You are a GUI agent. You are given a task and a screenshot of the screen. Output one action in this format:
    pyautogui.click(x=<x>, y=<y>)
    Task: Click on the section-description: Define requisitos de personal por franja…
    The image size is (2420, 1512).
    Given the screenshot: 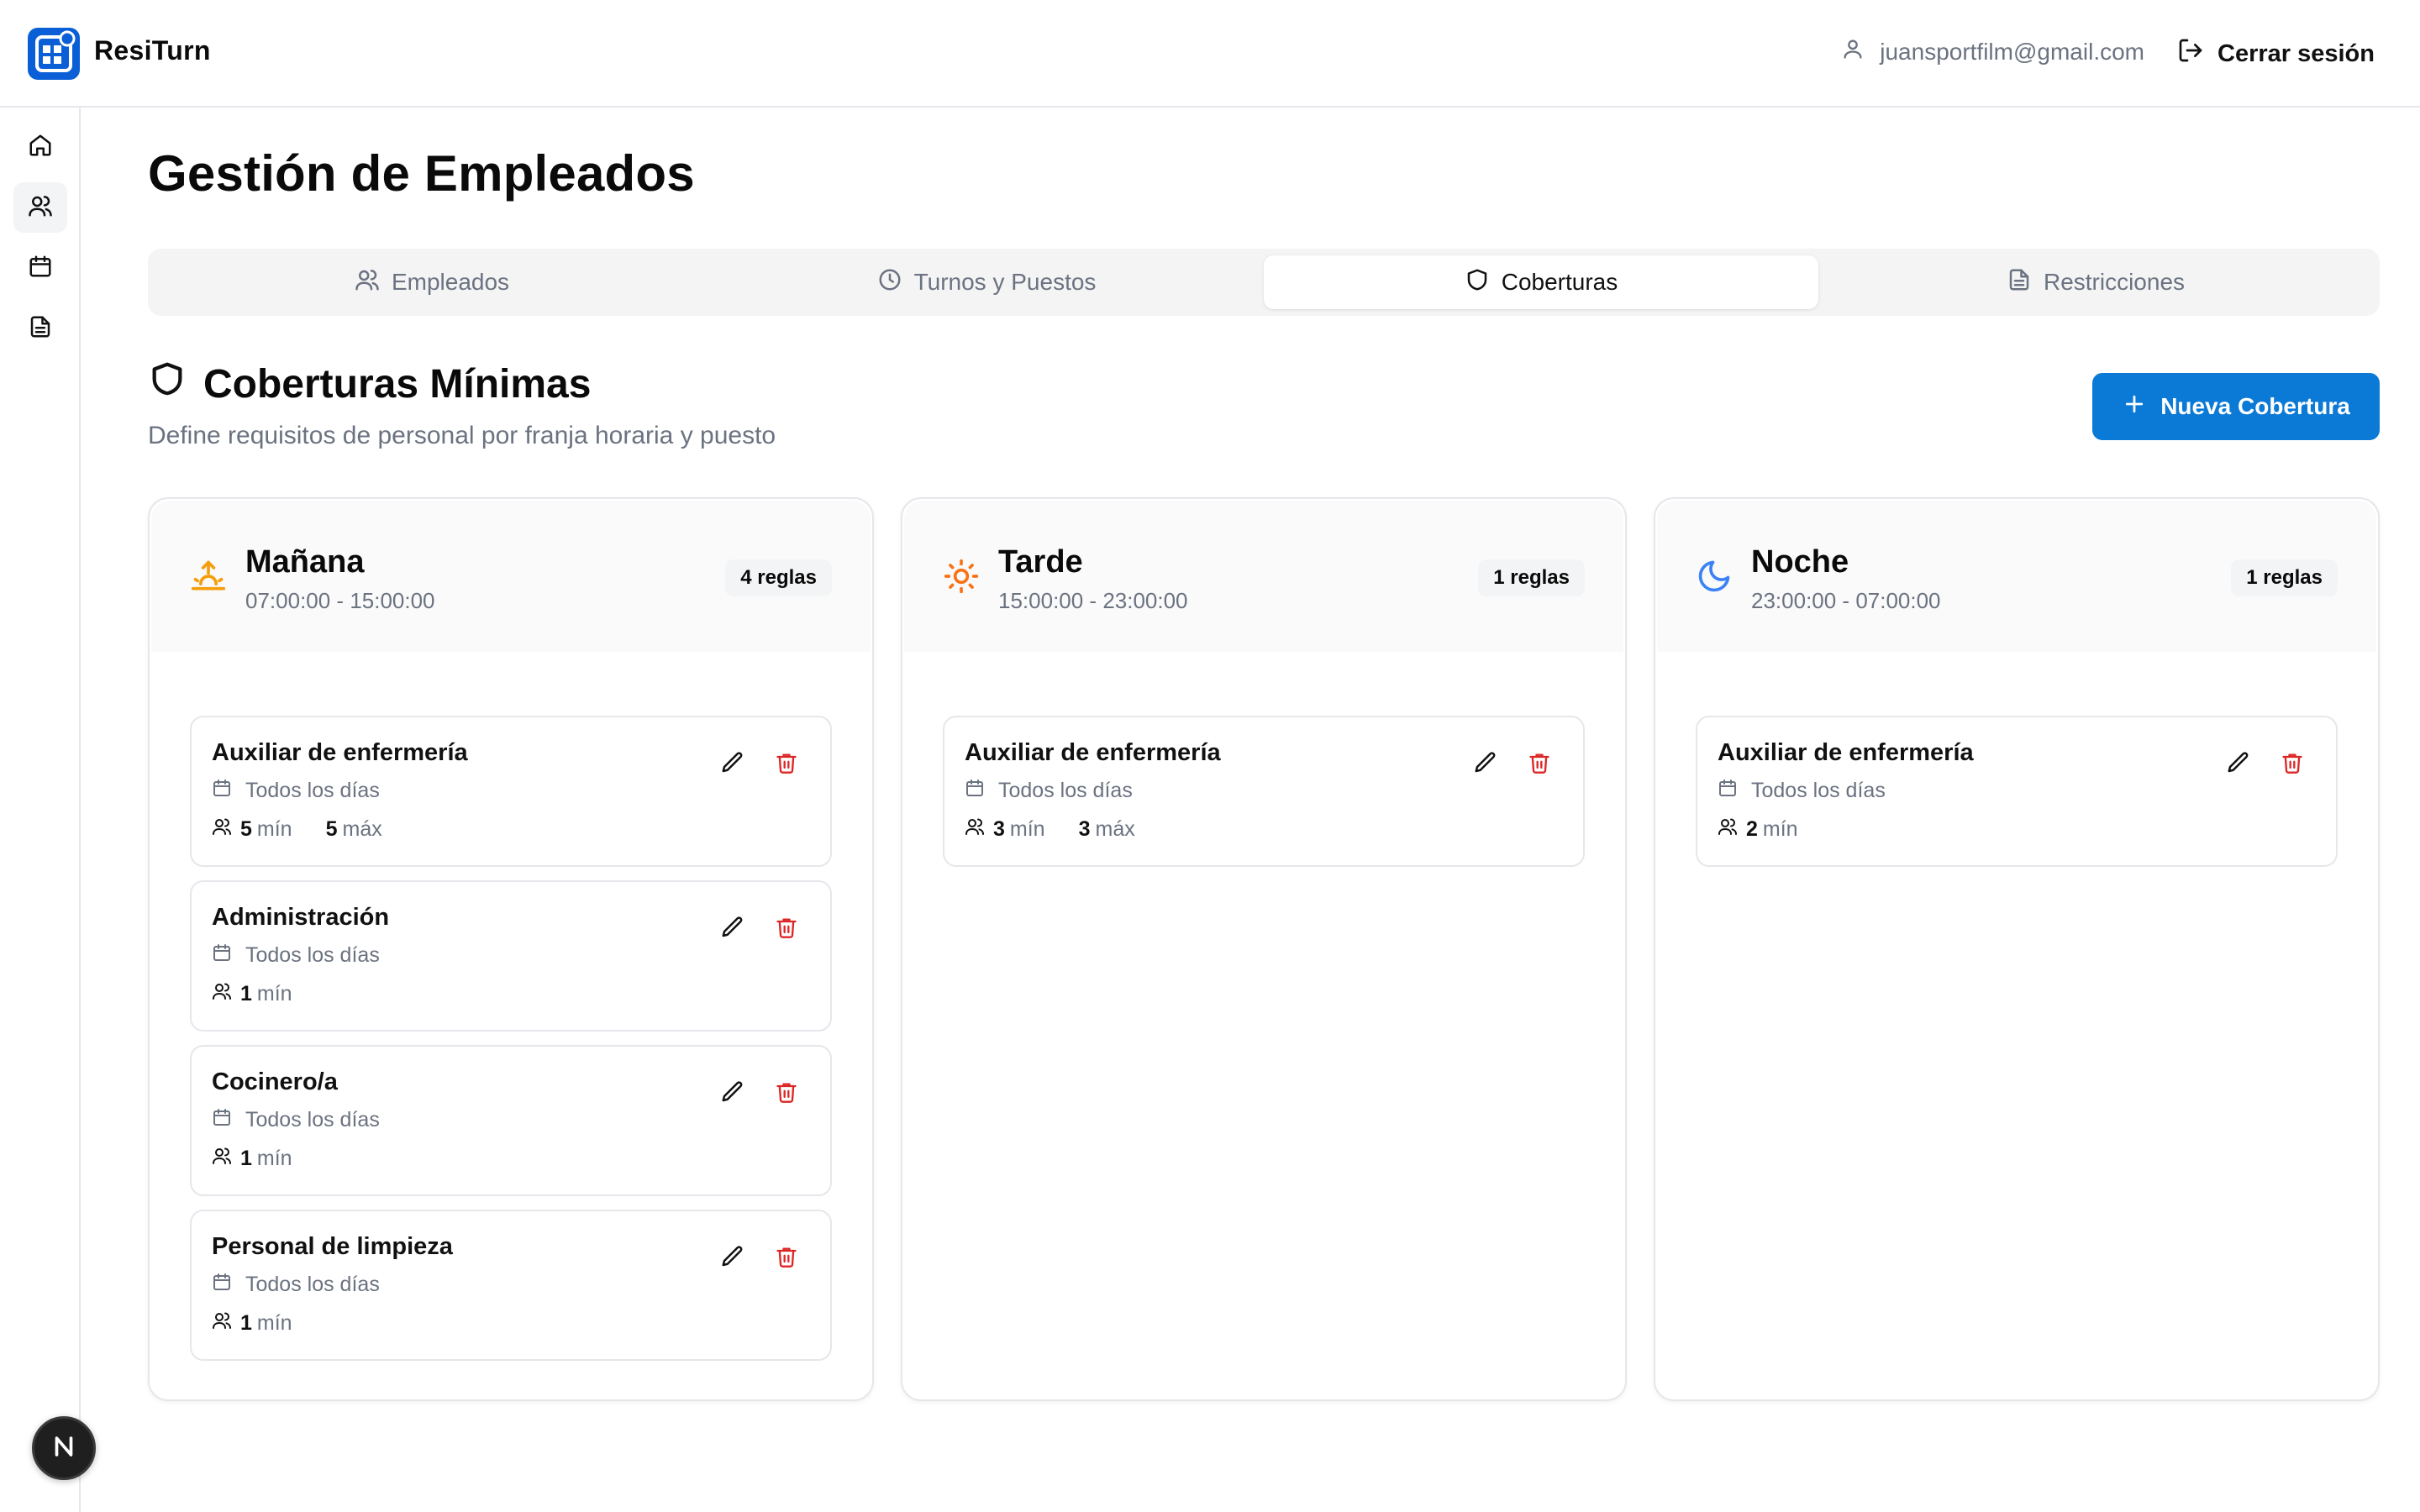 What is the action you would take?
    pyautogui.click(x=462, y=435)
    